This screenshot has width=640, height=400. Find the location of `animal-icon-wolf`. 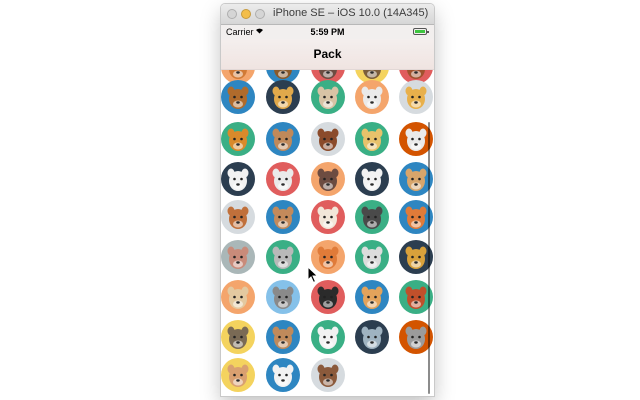

animal-icon-wolf is located at coordinates (283, 297).